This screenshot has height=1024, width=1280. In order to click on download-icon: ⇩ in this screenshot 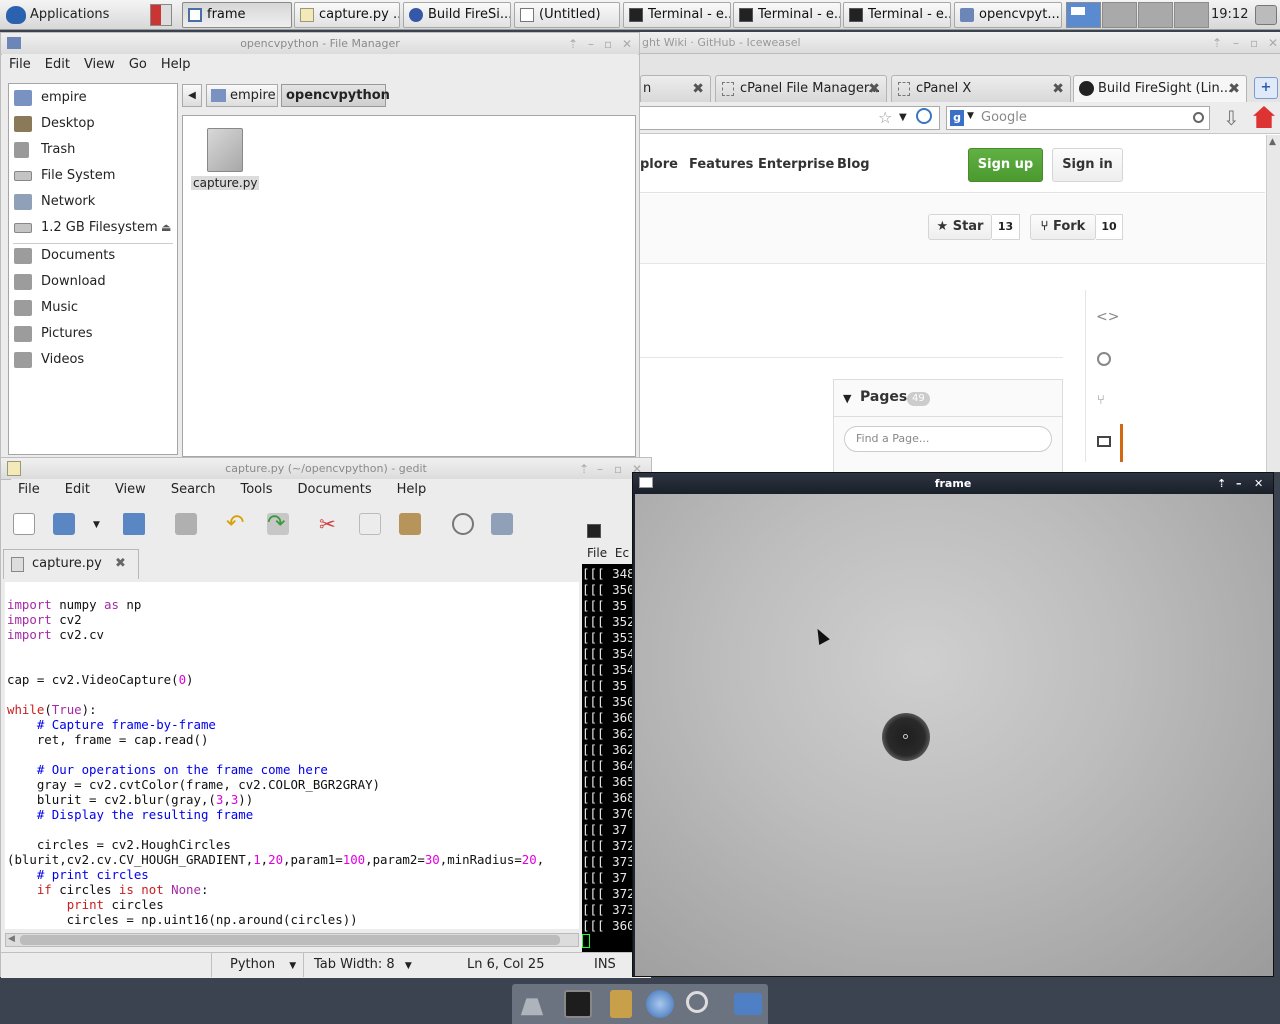, I will do `click(1231, 118)`.